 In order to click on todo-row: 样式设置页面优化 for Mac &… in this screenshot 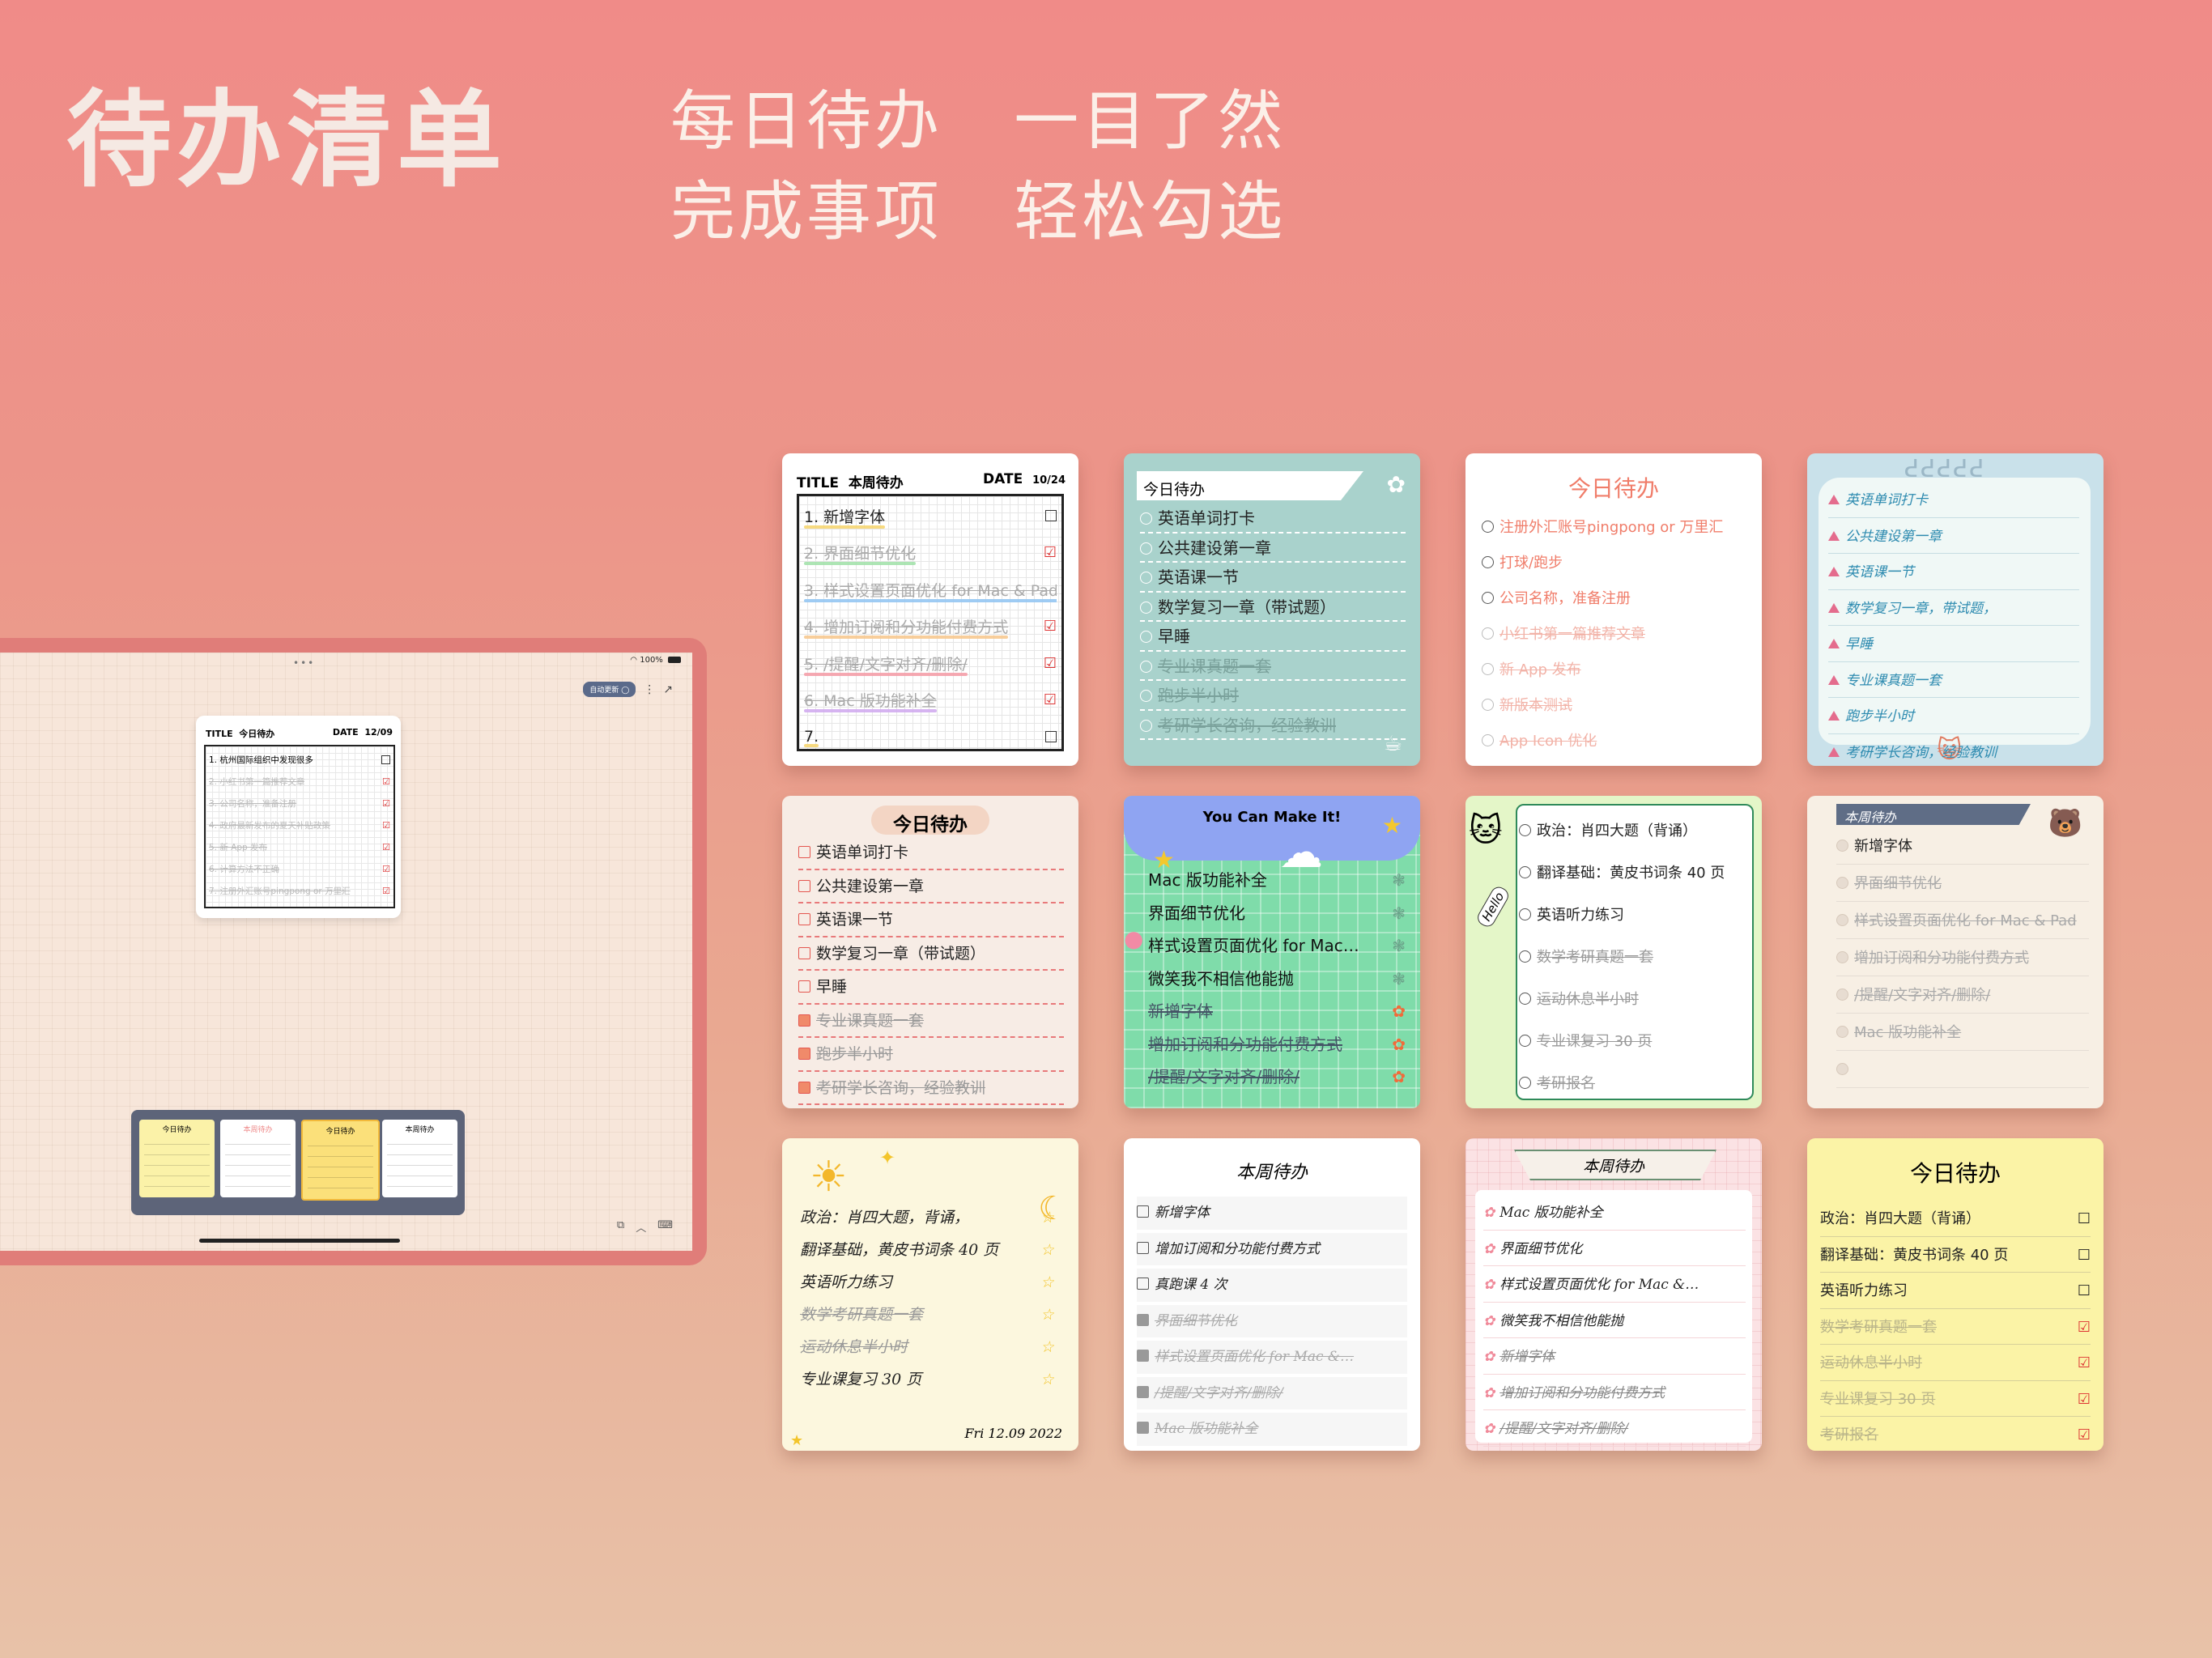, I will do `click(1272, 1357)`.